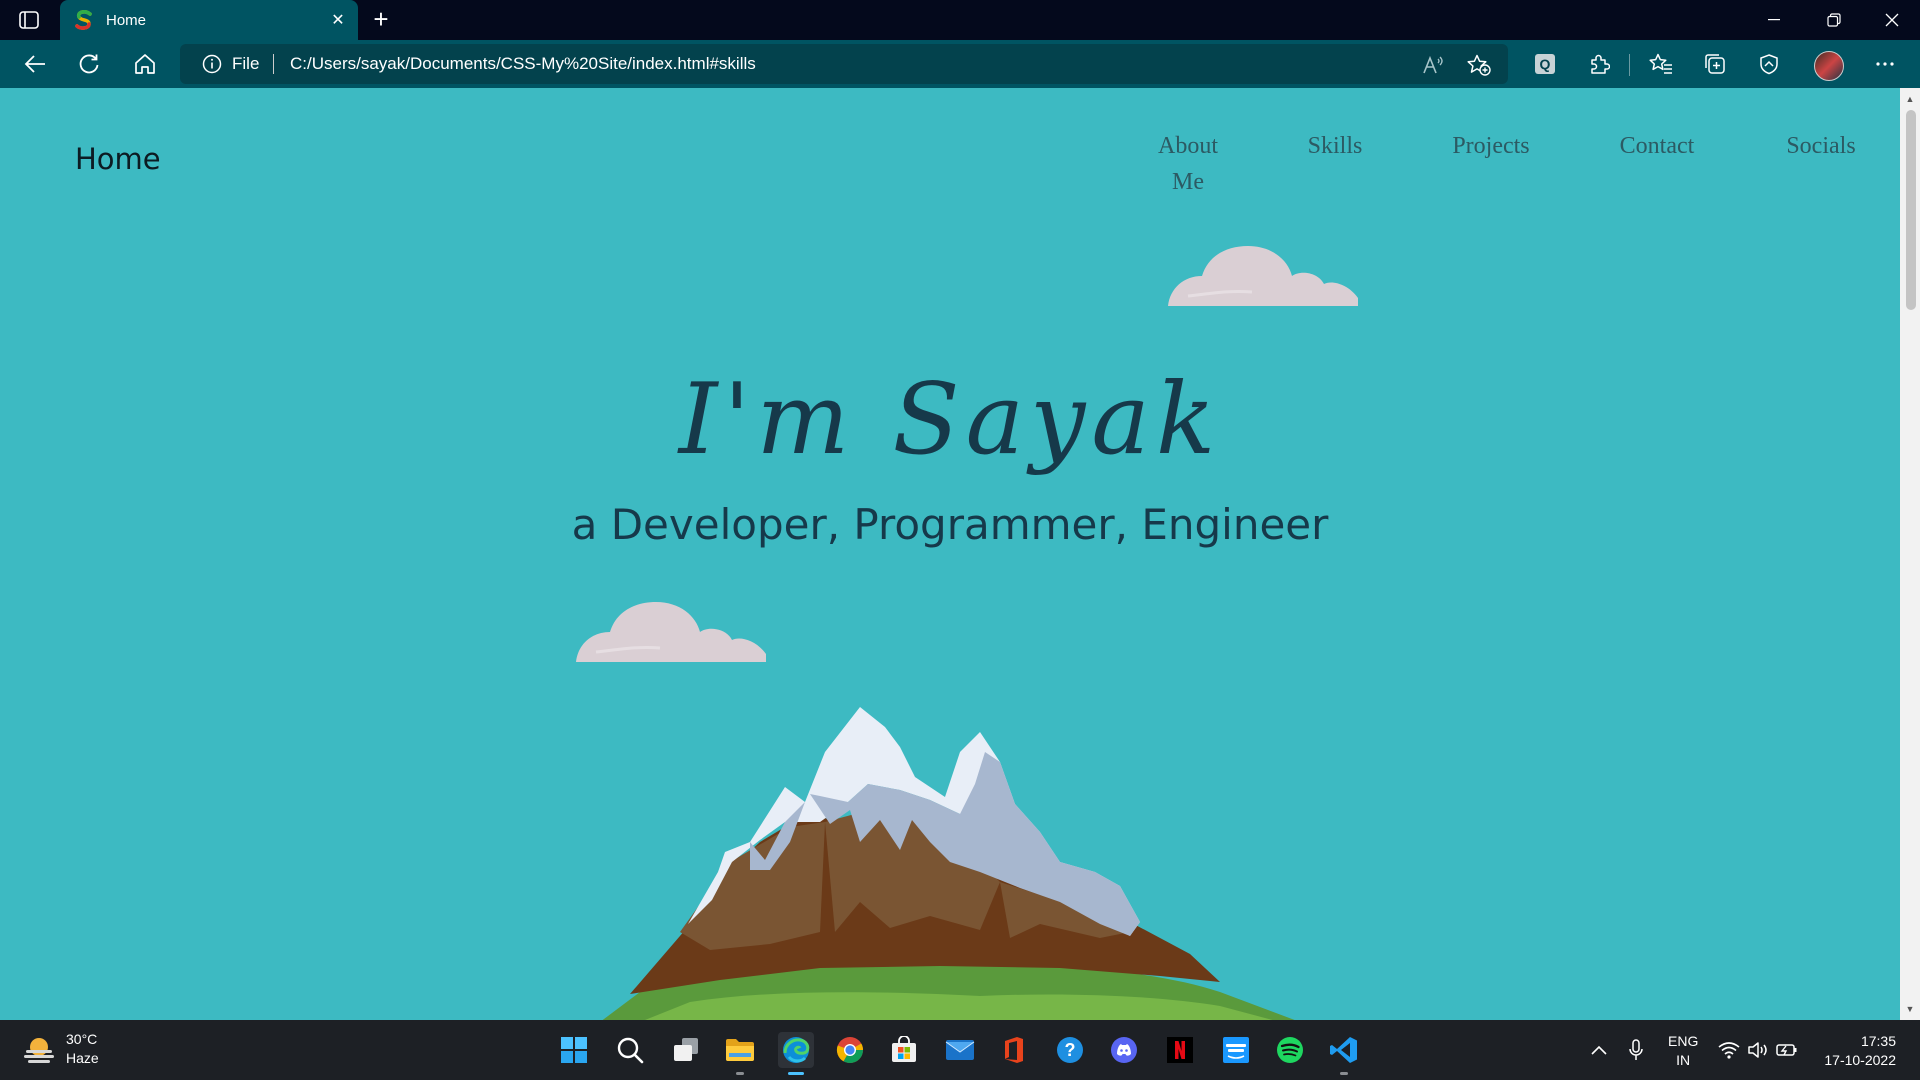 The height and width of the screenshot is (1080, 1920). I want to click on hero-subtitle: a Developer, Programmer, Engineer, so click(950, 524).